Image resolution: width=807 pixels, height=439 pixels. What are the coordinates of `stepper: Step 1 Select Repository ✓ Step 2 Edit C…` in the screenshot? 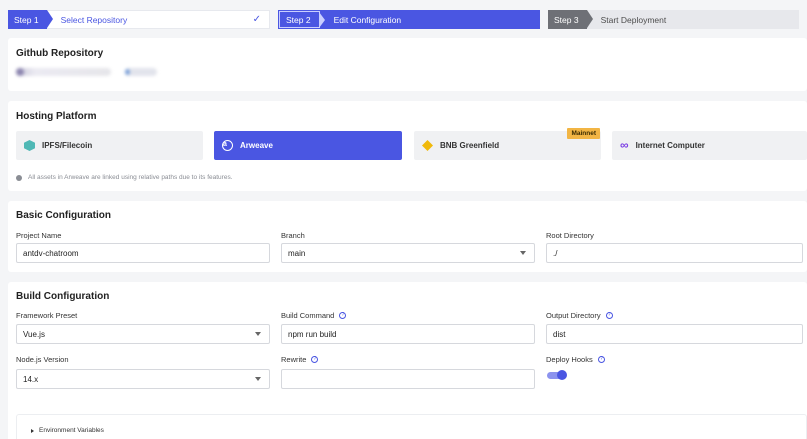 It's located at (403, 19).